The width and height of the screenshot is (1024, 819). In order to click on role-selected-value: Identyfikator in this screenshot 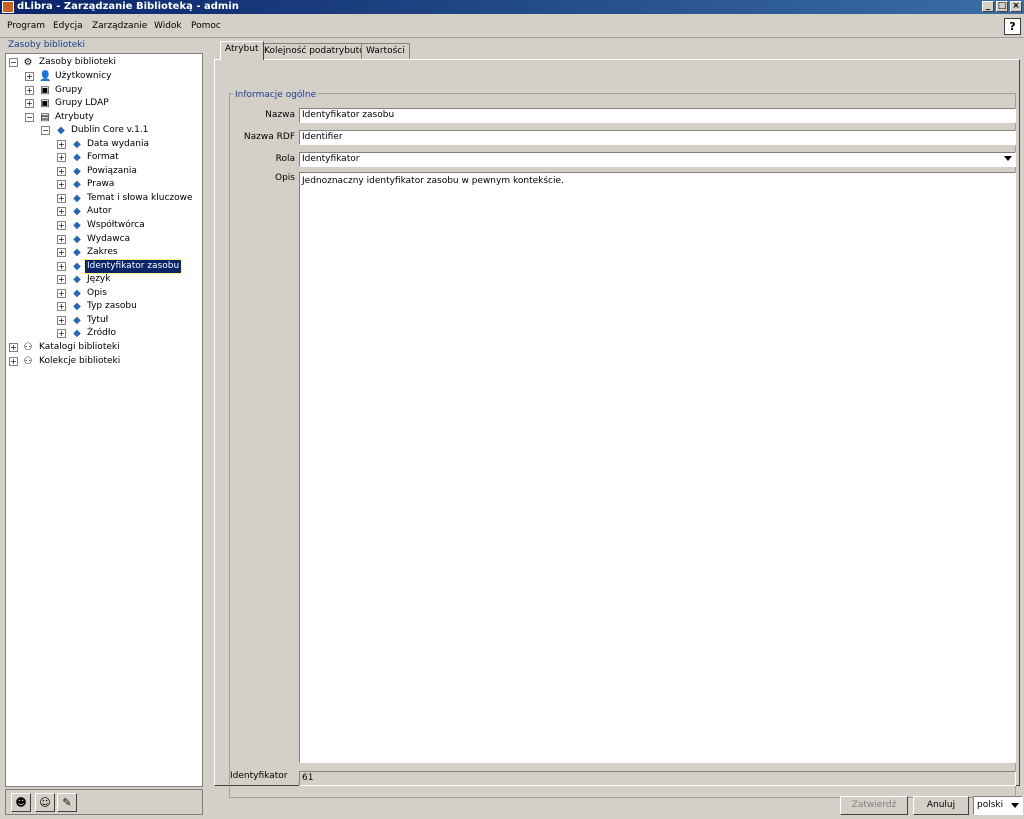, I will do `click(331, 159)`.